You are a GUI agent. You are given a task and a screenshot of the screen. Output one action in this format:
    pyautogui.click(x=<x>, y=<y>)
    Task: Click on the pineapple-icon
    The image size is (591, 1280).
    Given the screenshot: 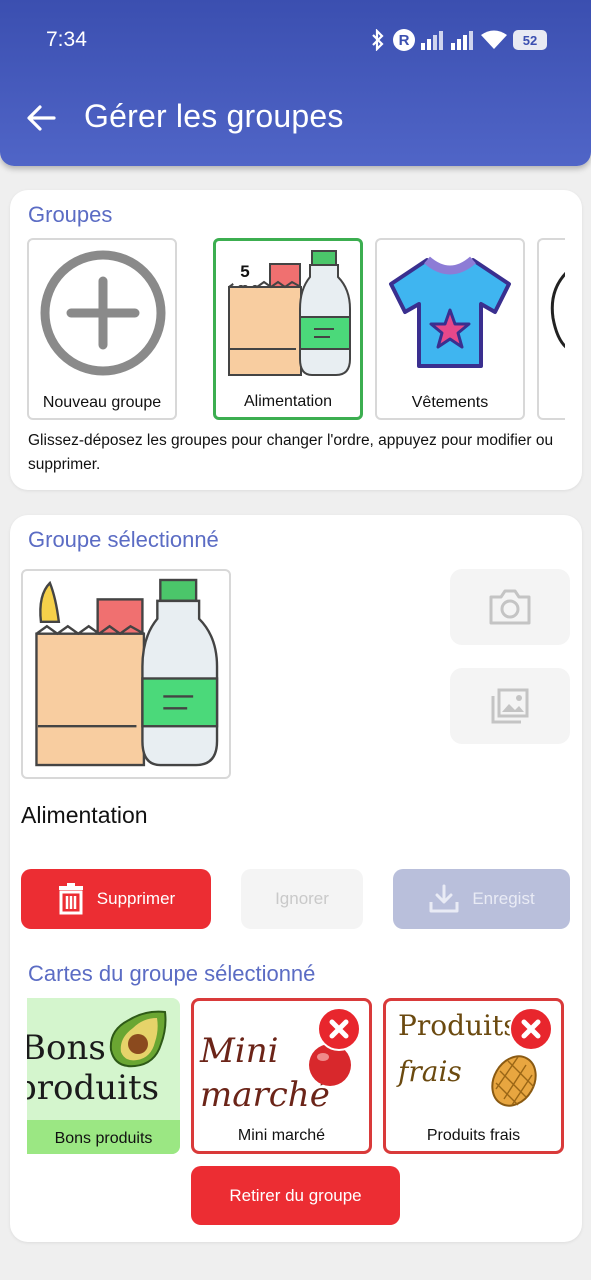 What is the action you would take?
    pyautogui.click(x=514, y=1081)
    